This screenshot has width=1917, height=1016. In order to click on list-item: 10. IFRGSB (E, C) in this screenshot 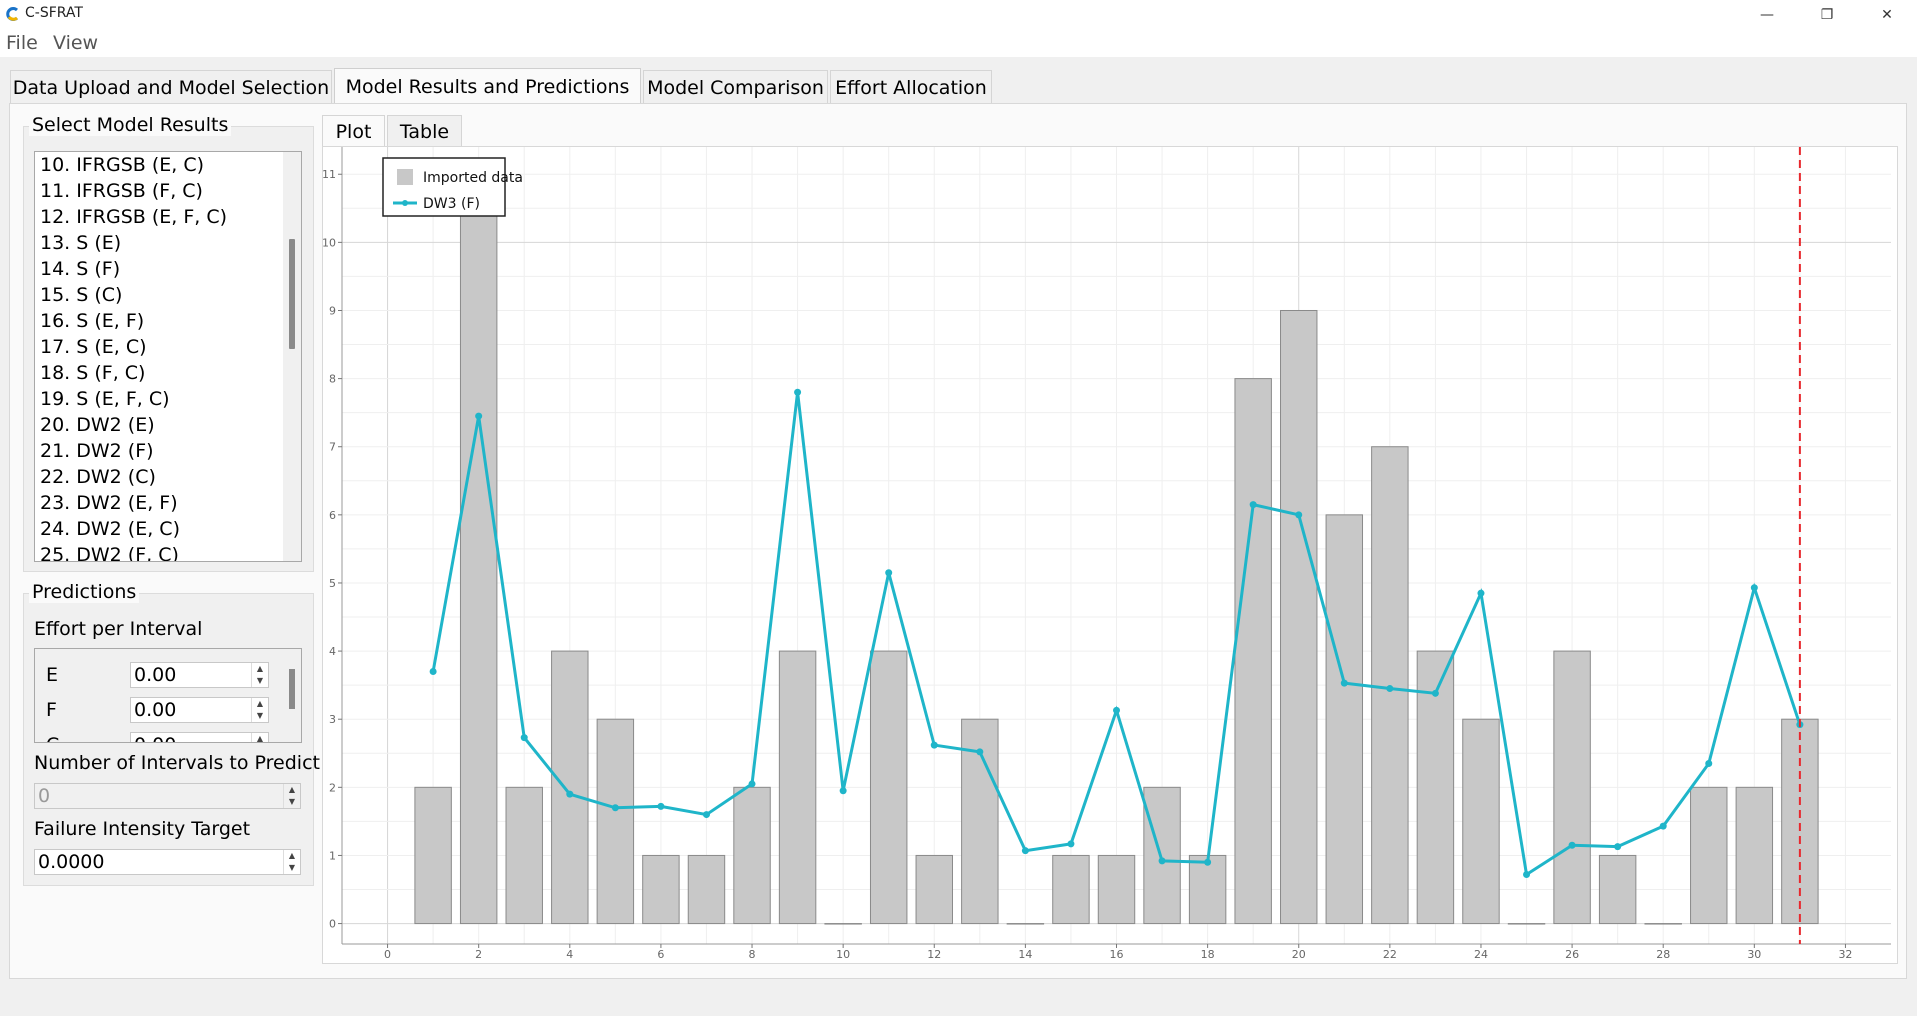, I will do `click(122, 165)`.